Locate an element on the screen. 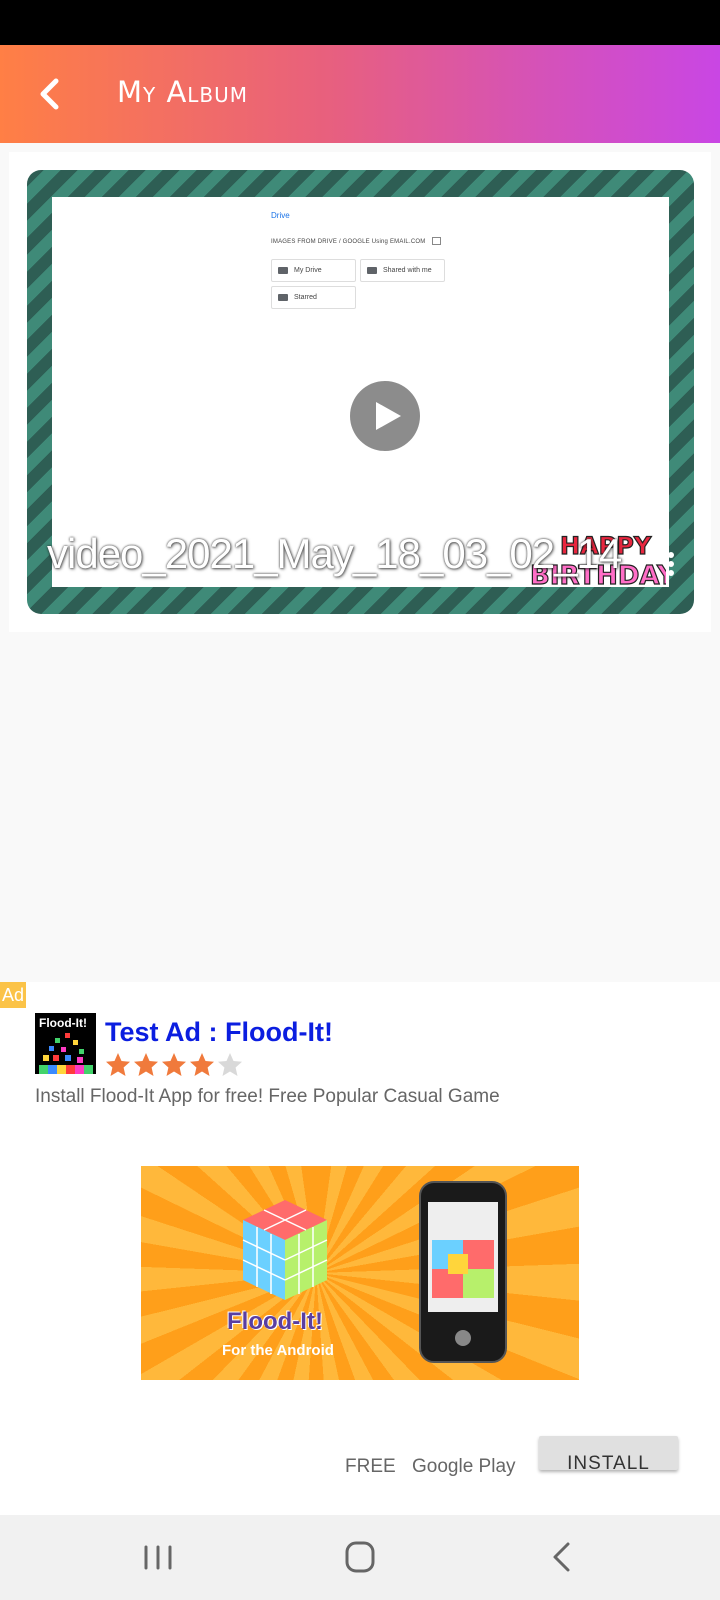 This screenshot has height=1600, width=720. back-icon is located at coordinates (561, 1557).